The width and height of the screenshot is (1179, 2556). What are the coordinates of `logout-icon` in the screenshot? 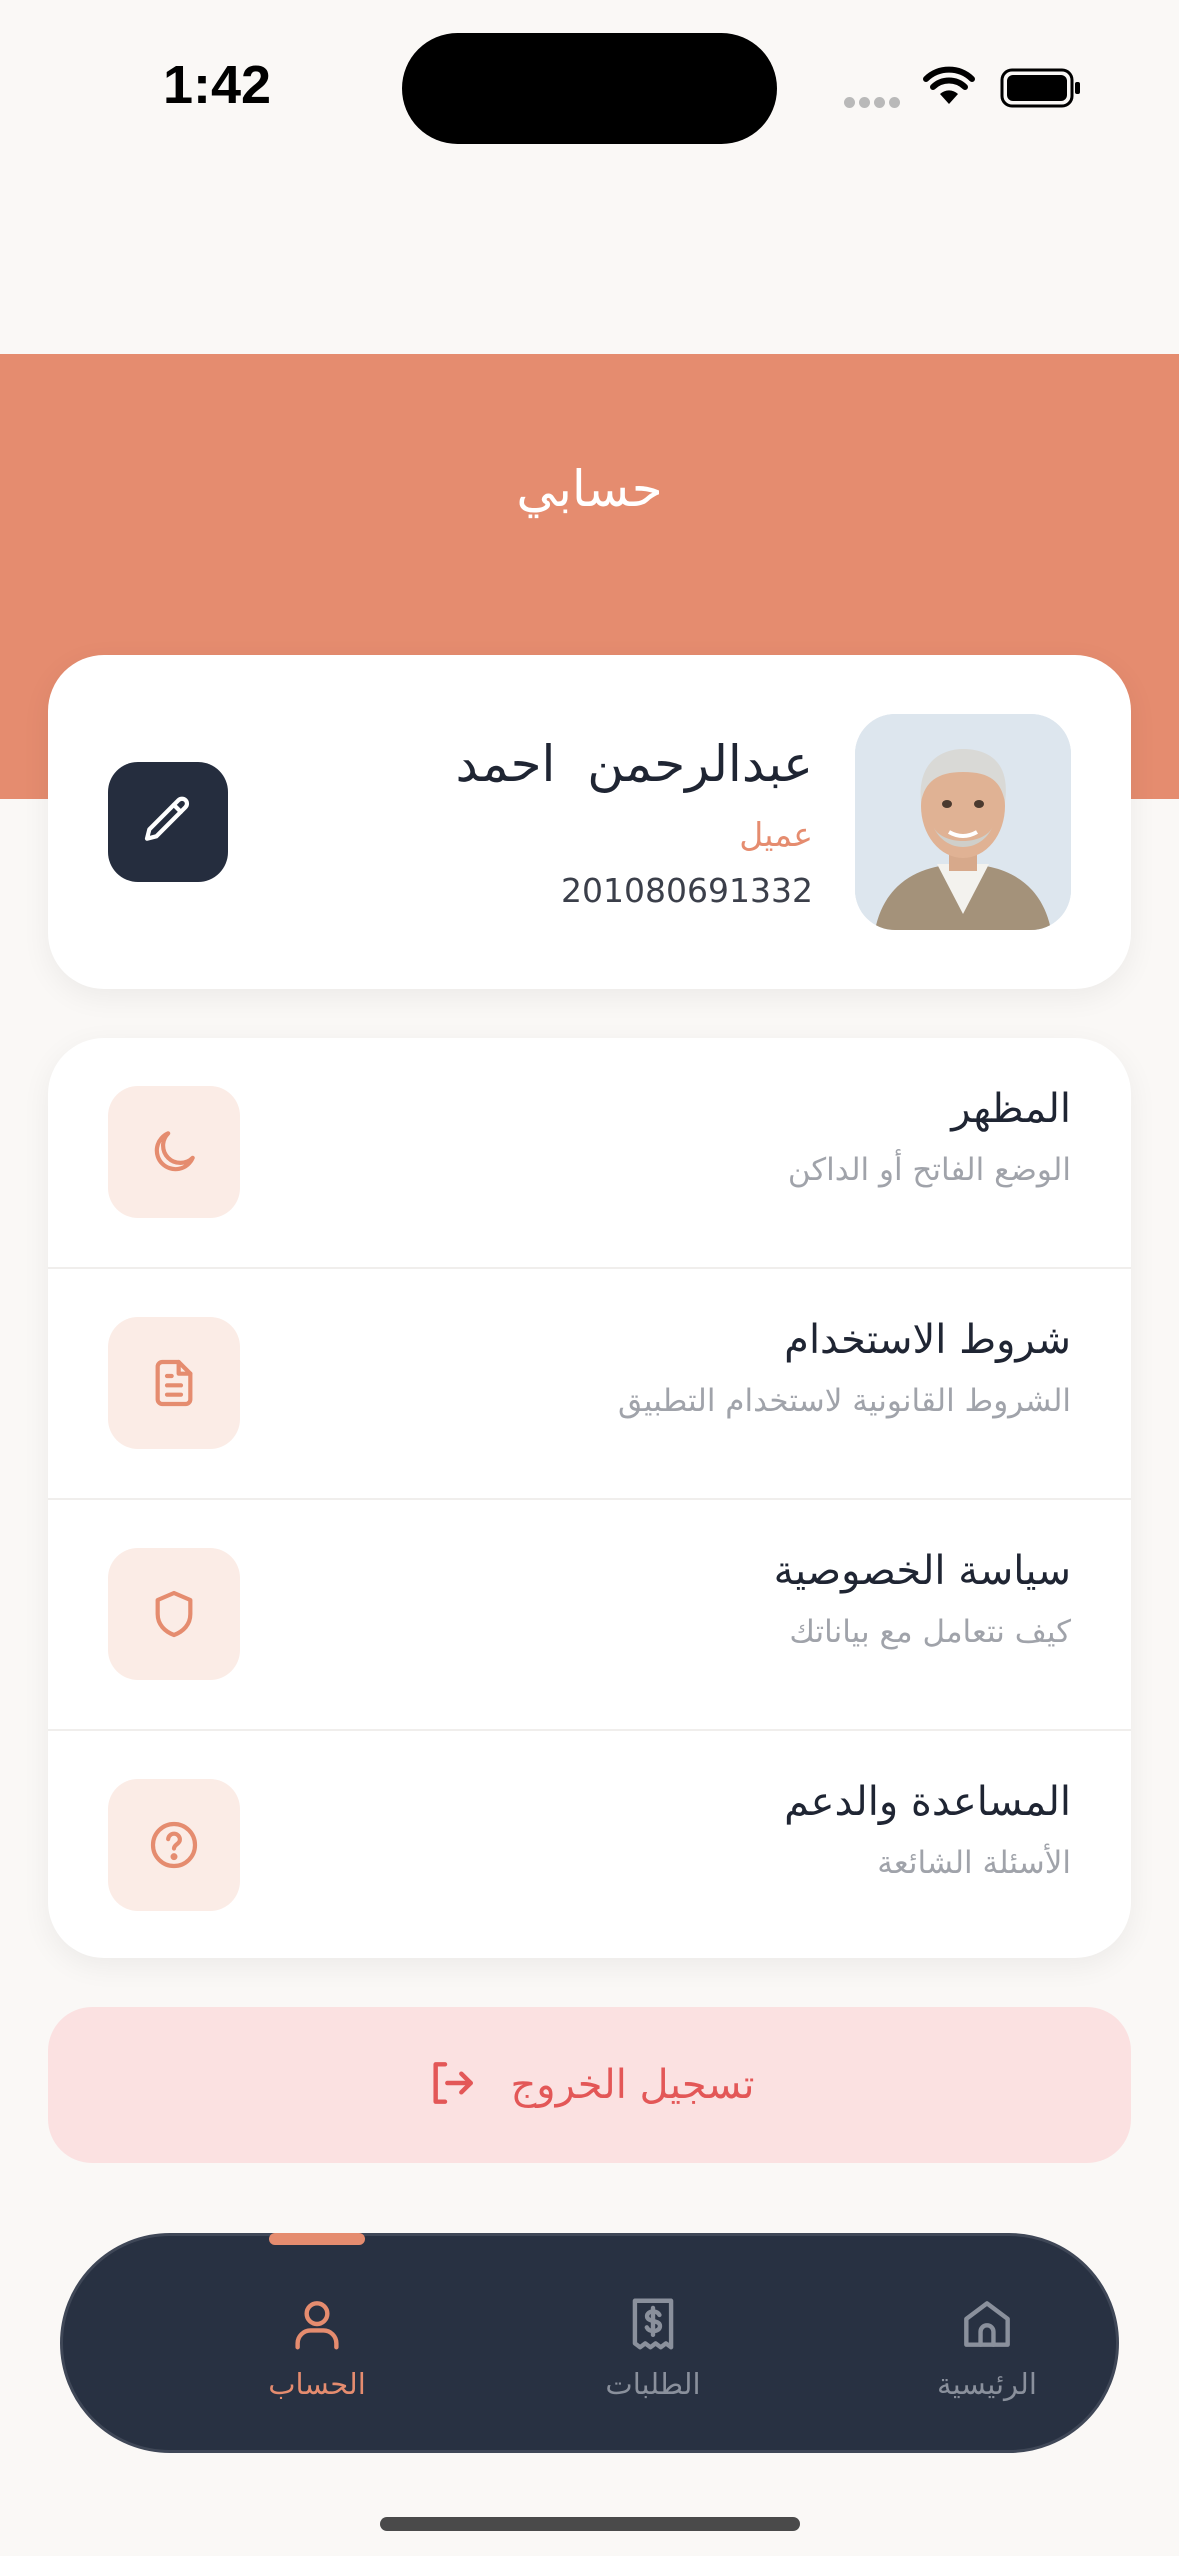 It's located at (452, 2085).